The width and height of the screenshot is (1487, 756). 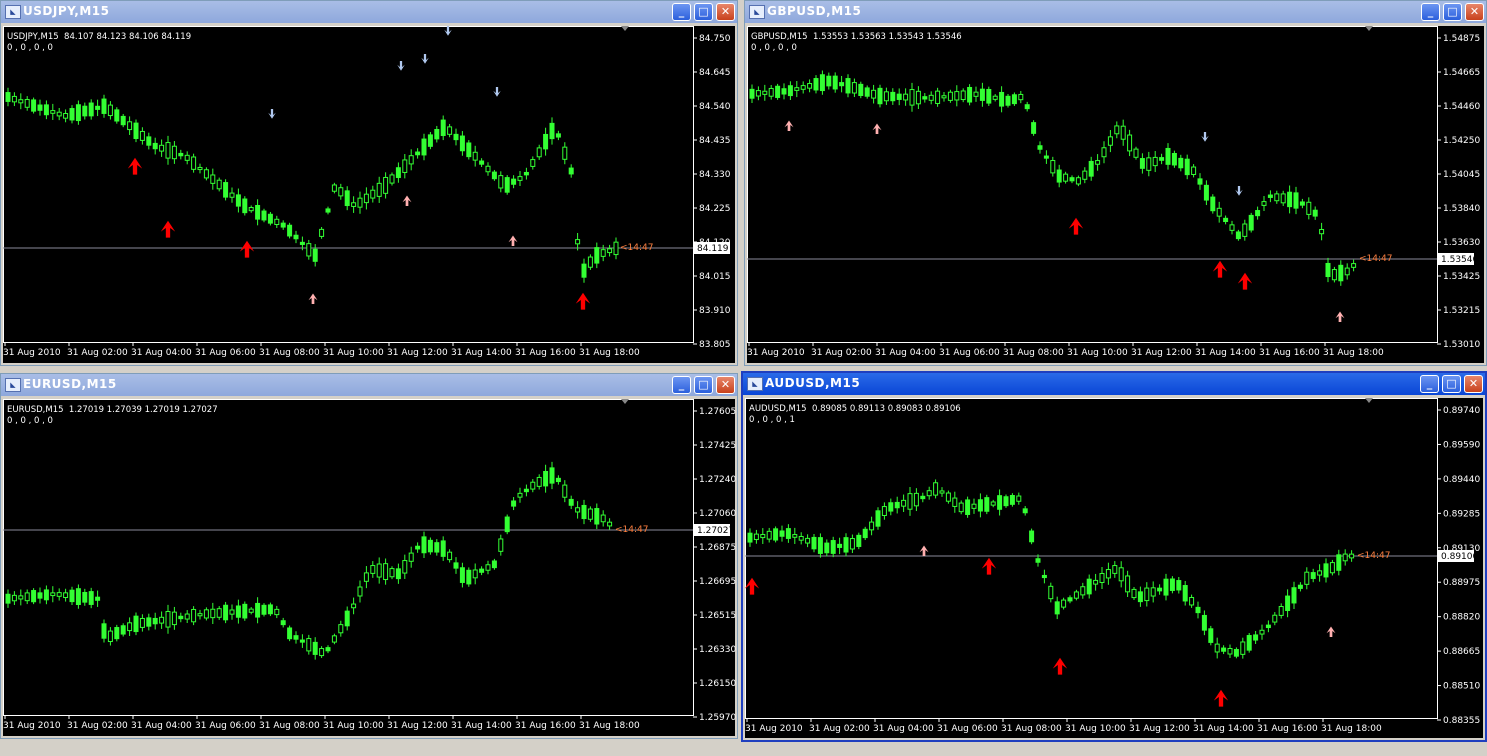 What do you see at coordinates (715, 107) in the screenshot?
I see `price-label: 84.540` at bounding box center [715, 107].